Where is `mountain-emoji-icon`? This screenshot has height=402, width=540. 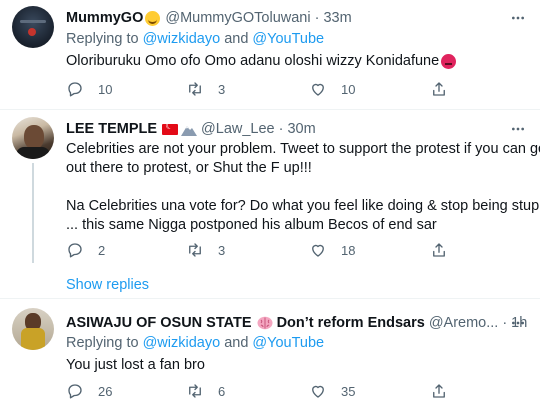
mountain-emoji-icon is located at coordinates (189, 130).